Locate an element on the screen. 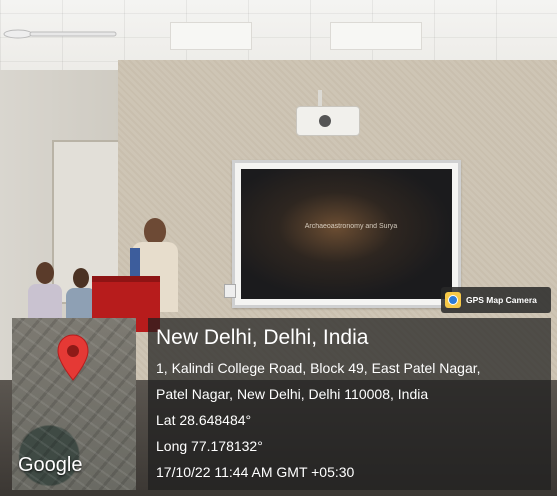  whiteboard: Archaeoastronomy and Surya is located at coordinates (346, 234).